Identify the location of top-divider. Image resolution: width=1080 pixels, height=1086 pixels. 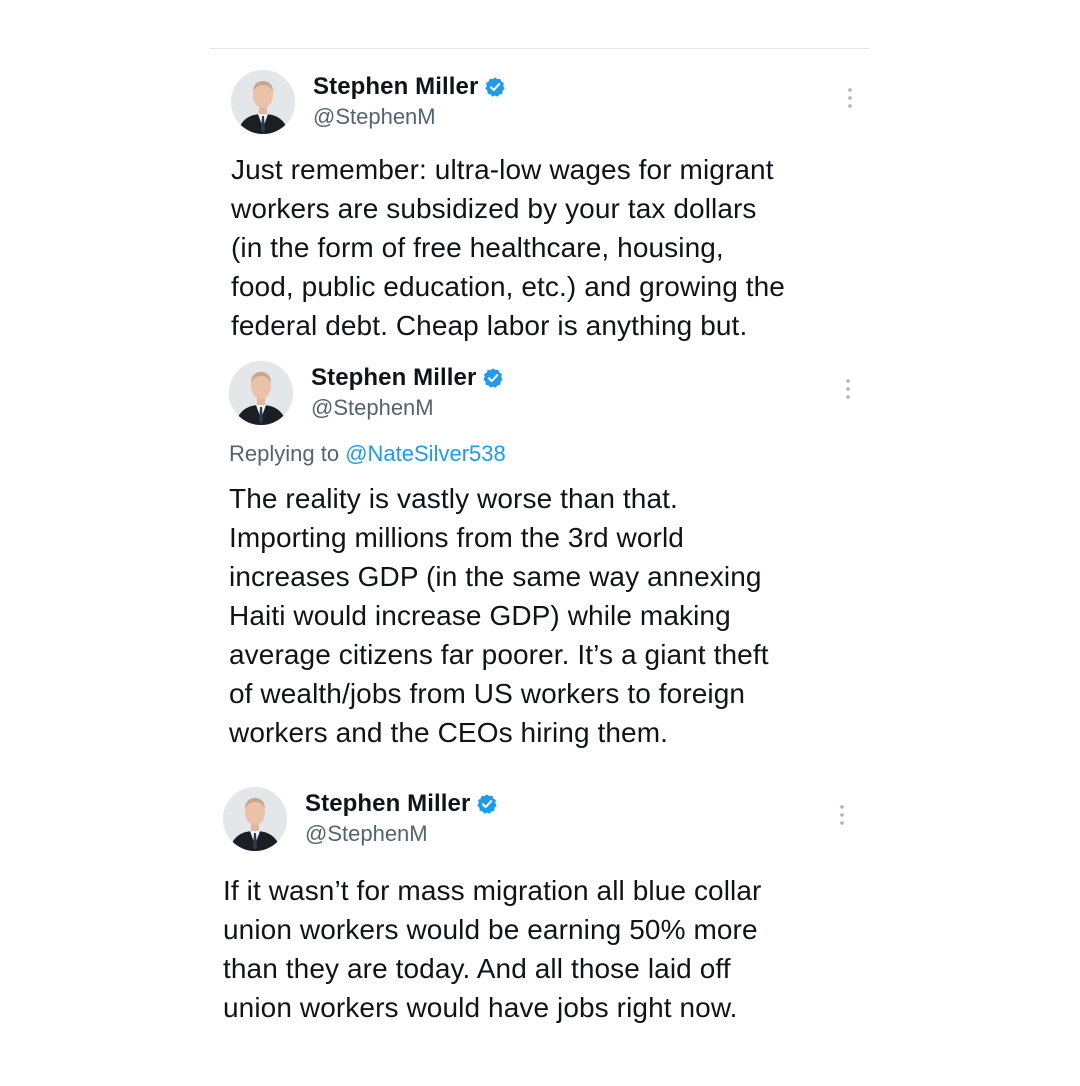
(540, 48).